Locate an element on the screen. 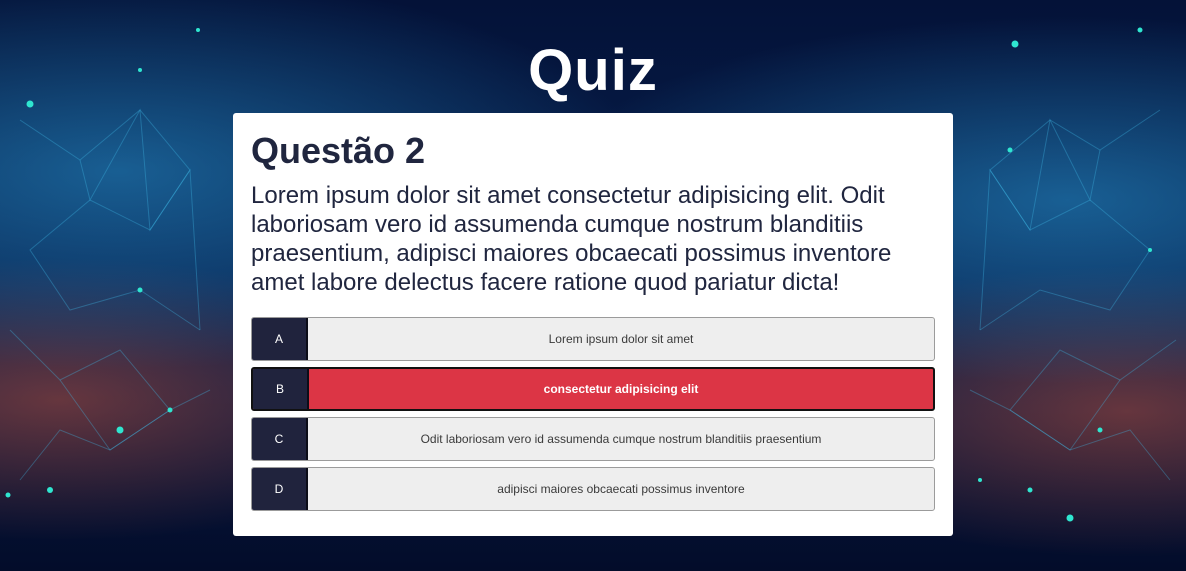 This screenshot has width=1186, height=571. answer-option-b: B consectetur adipisicing elit is located at coordinates (593, 389).